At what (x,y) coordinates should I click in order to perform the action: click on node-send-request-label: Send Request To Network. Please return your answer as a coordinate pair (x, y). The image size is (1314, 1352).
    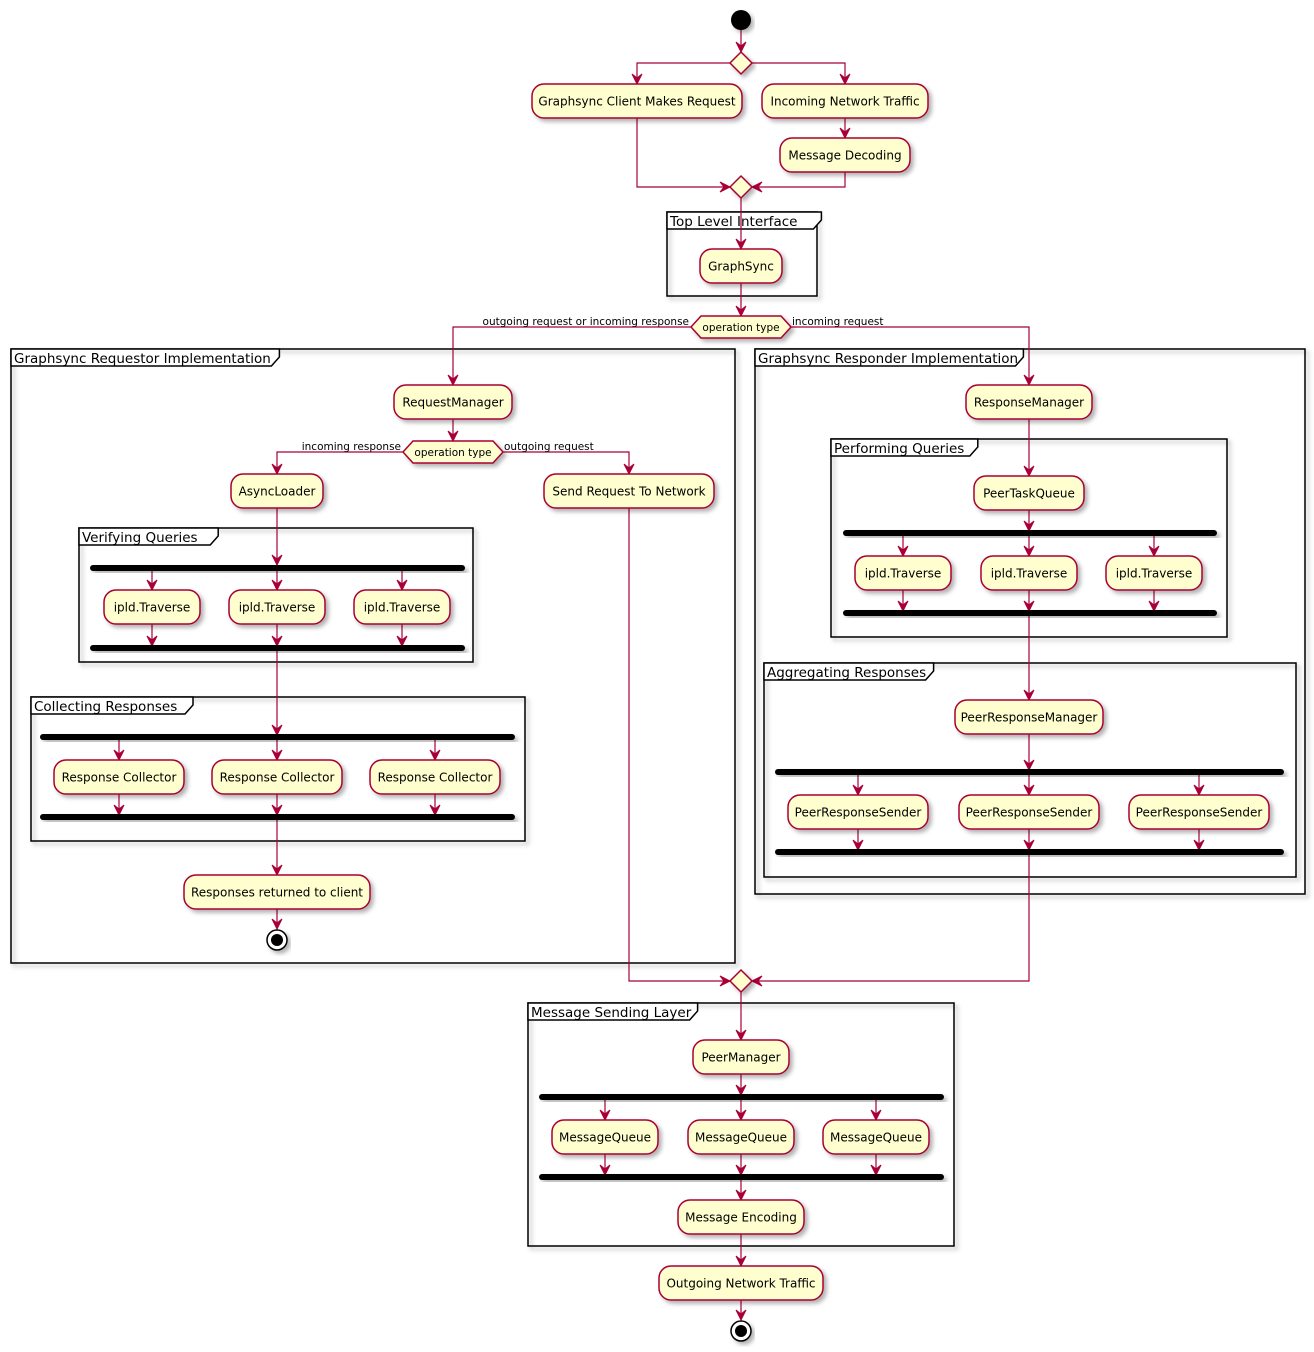
    Looking at the image, I should click on (628, 492).